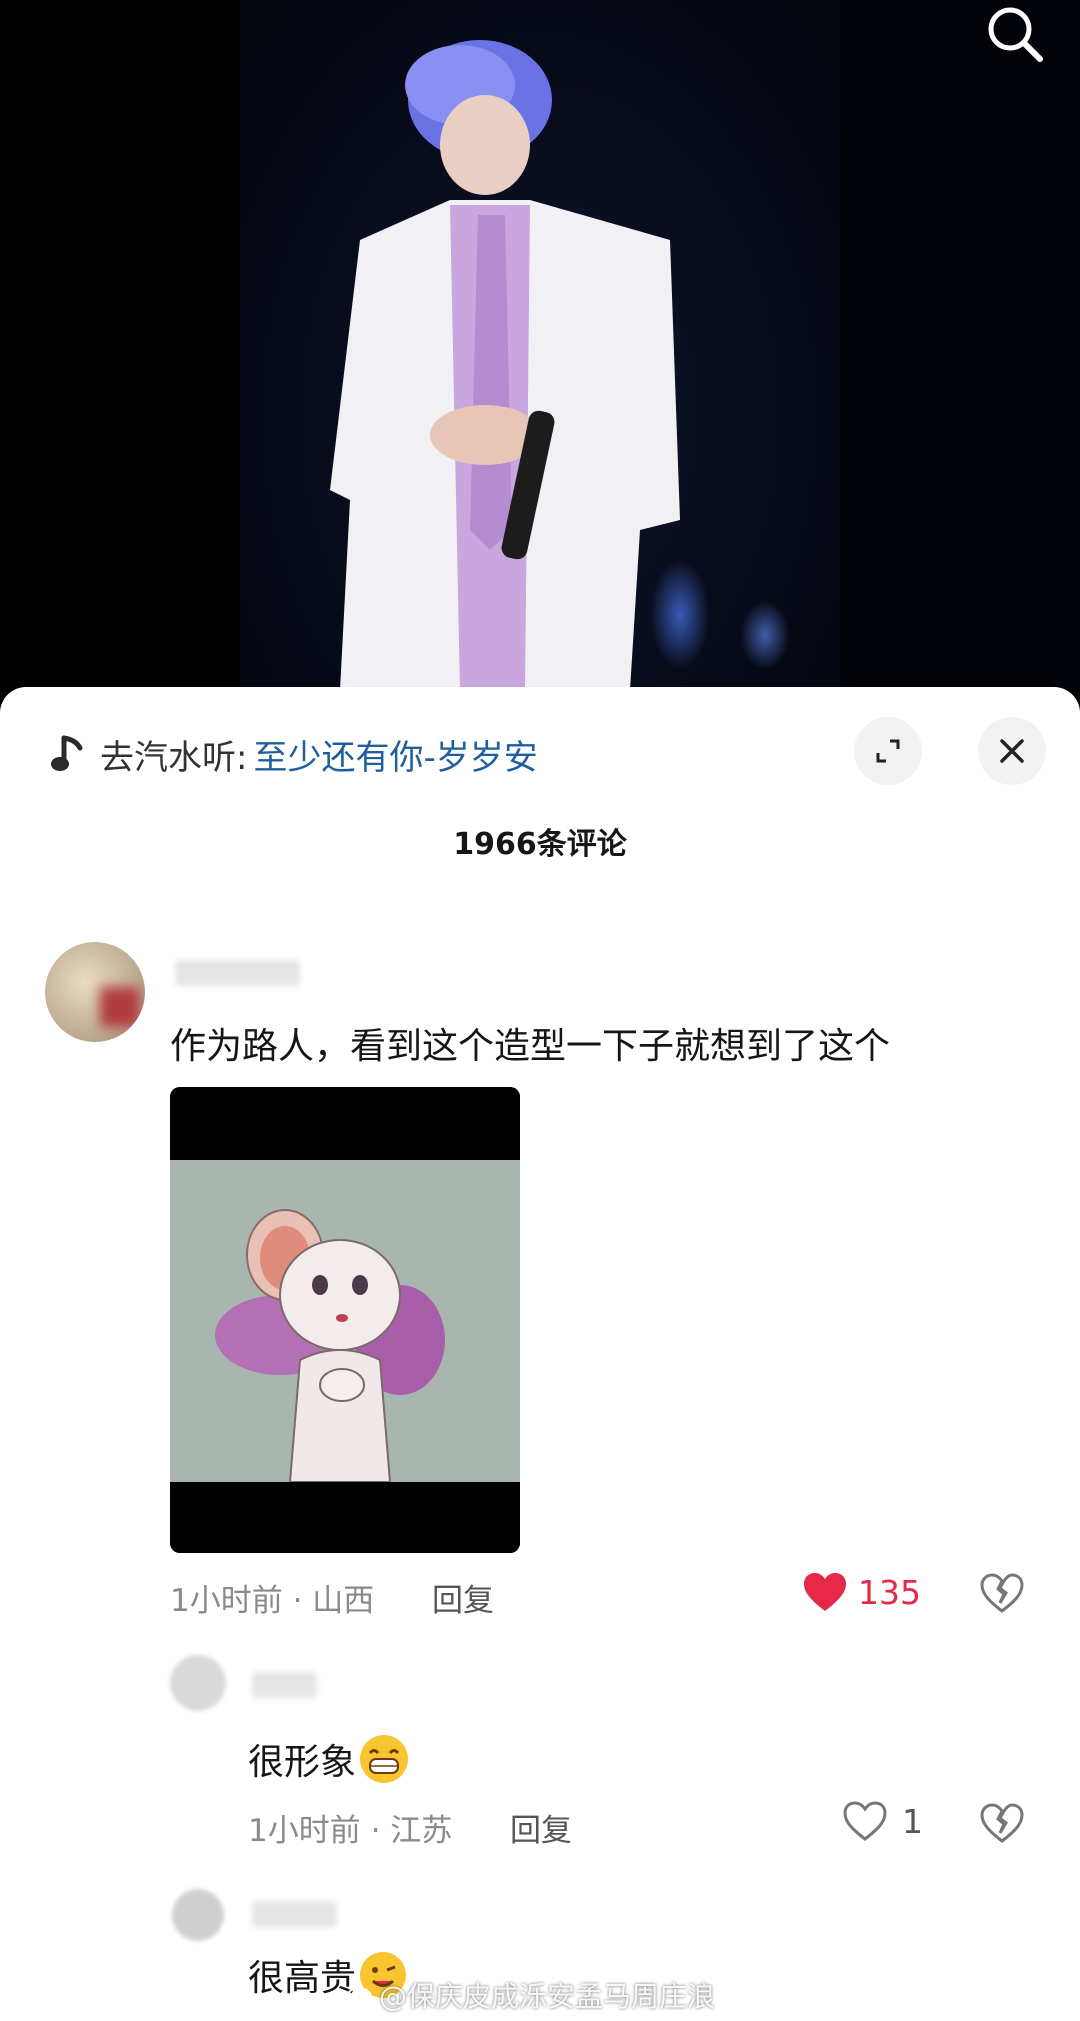  What do you see at coordinates (302, 1978) in the screenshot?
I see `reply-text: 很高贵` at bounding box center [302, 1978].